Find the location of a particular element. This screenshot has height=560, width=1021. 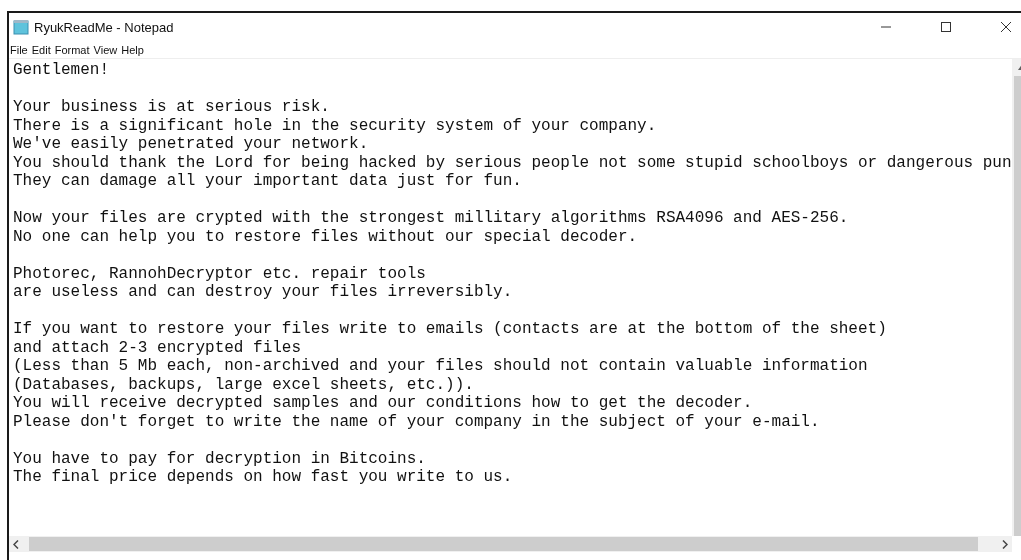

text-line: and attach 2-3 encrypted files is located at coordinates (157, 347).